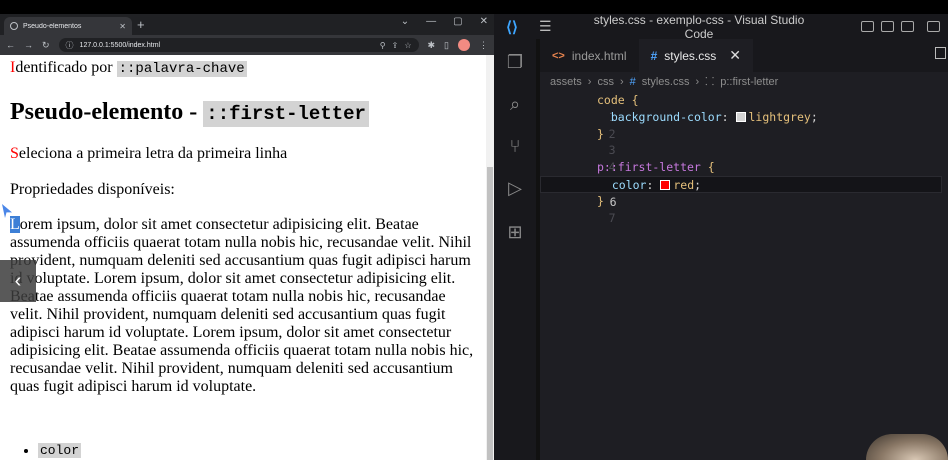  Describe the element at coordinates (558, 55) in the screenshot. I see `html-file-icon: <>` at that location.